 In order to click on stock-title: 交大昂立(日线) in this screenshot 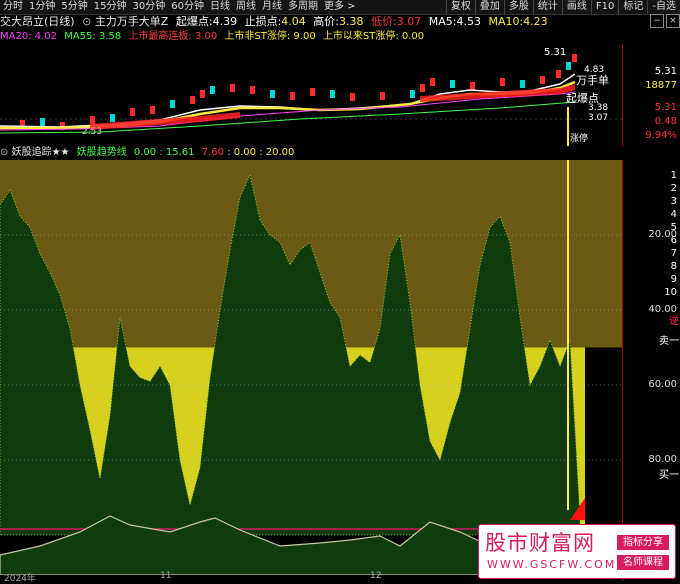, I will do `click(37, 21)`.